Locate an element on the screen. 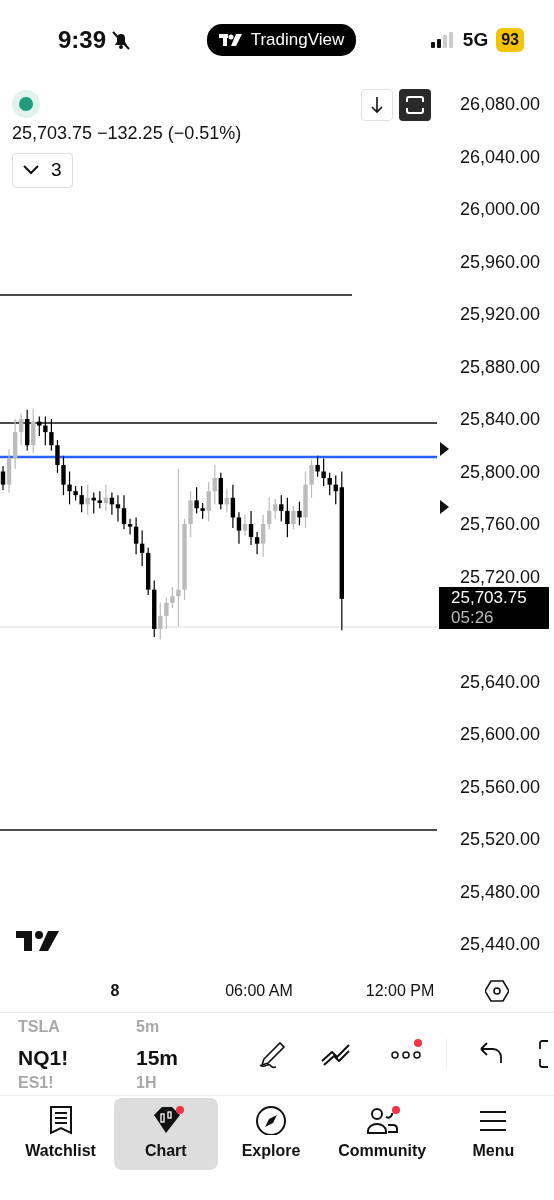 The height and width of the screenshot is (1200, 554). settings-icon is located at coordinates (497, 991).